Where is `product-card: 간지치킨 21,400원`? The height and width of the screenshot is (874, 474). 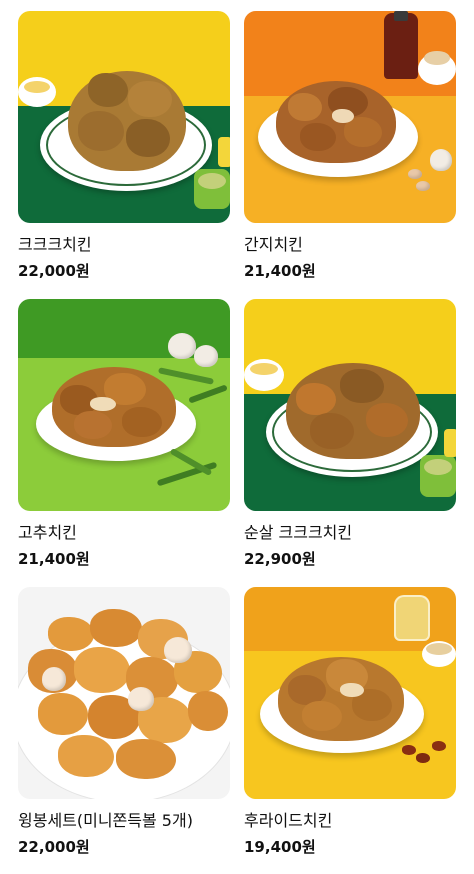 product-card: 간지치킨 21,400원 is located at coordinates (350, 146).